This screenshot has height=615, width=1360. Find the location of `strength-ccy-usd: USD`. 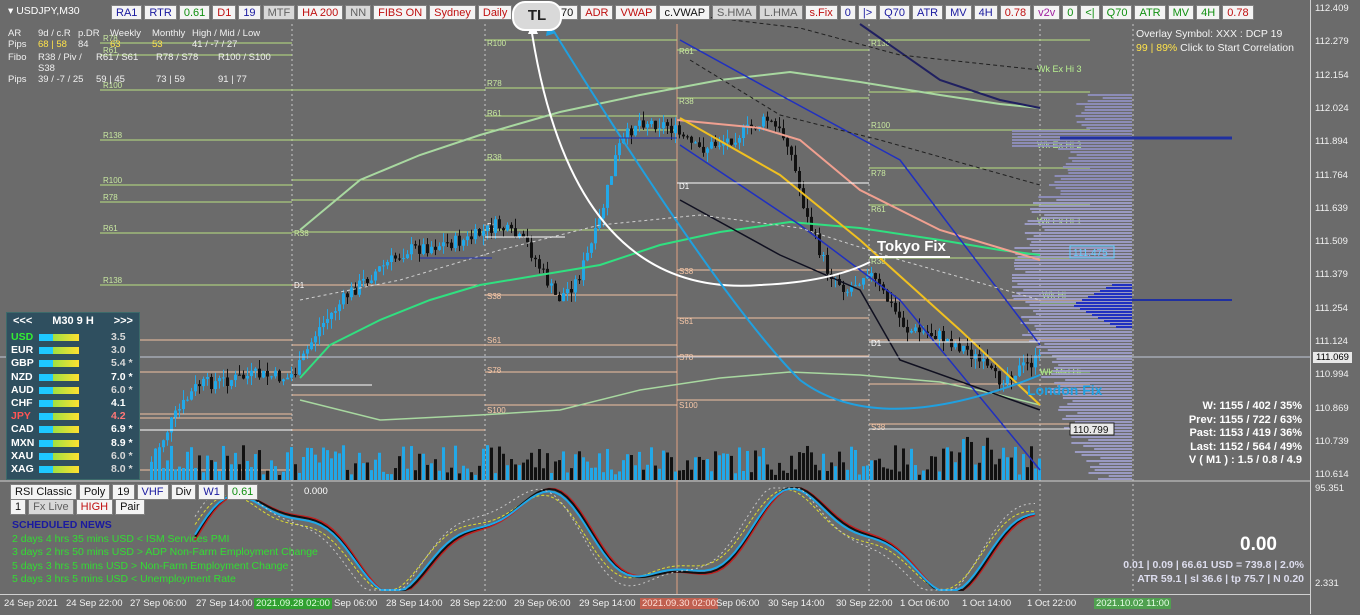

strength-ccy-usd: USD is located at coordinates (22, 337).